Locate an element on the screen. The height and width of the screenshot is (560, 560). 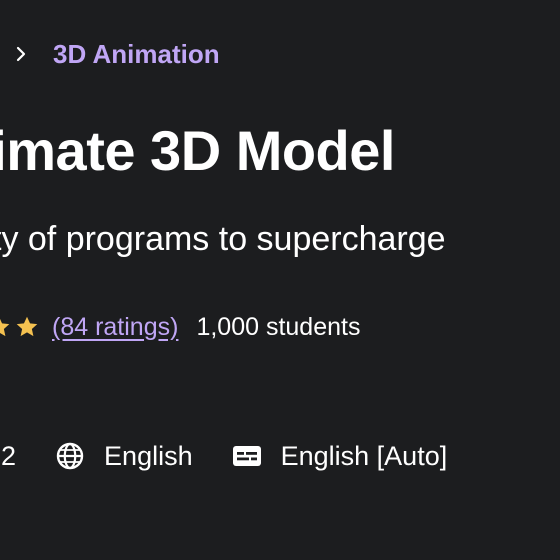
last-updated: 22 is located at coordinates (8, 456).